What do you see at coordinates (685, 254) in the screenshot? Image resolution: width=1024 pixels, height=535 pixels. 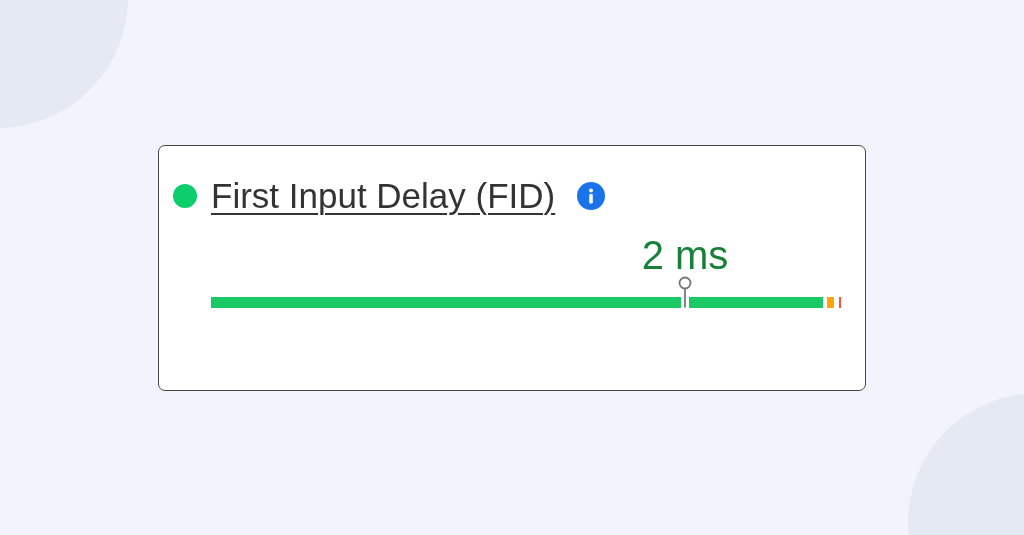 I see `metric-value: 2 ms` at bounding box center [685, 254].